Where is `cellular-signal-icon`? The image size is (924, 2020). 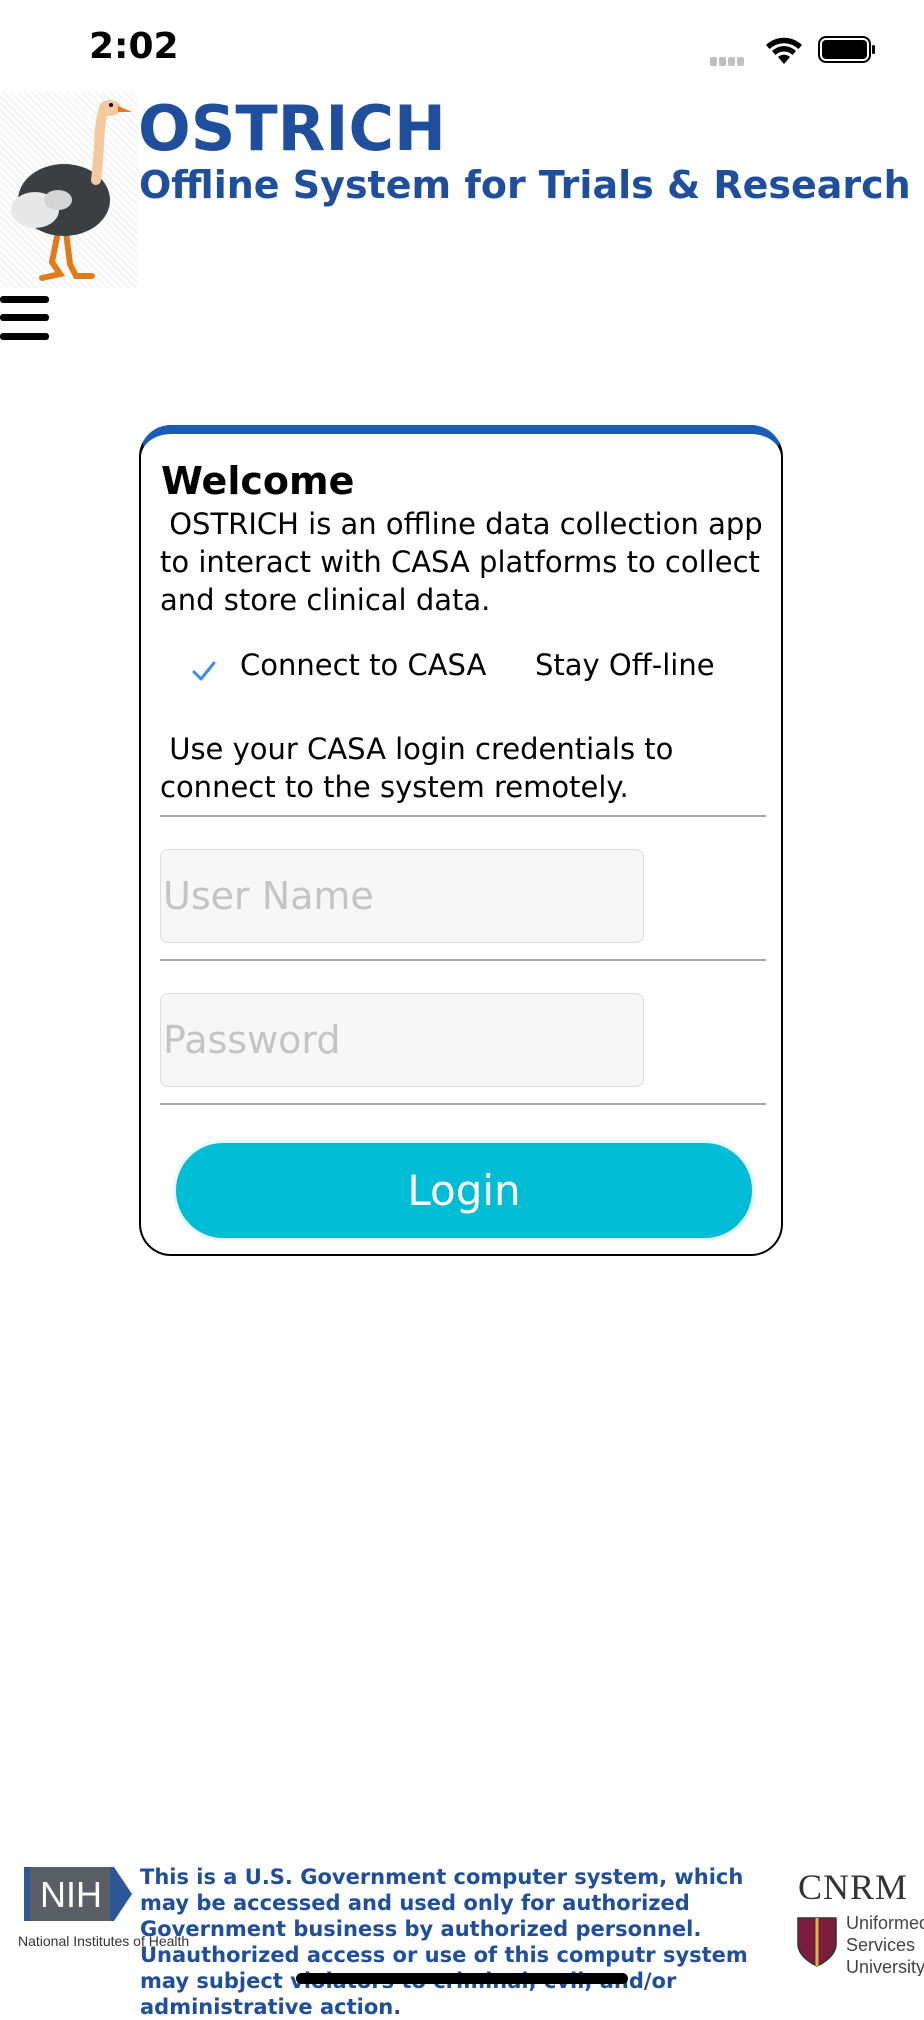 cellular-signal-icon is located at coordinates (728, 62).